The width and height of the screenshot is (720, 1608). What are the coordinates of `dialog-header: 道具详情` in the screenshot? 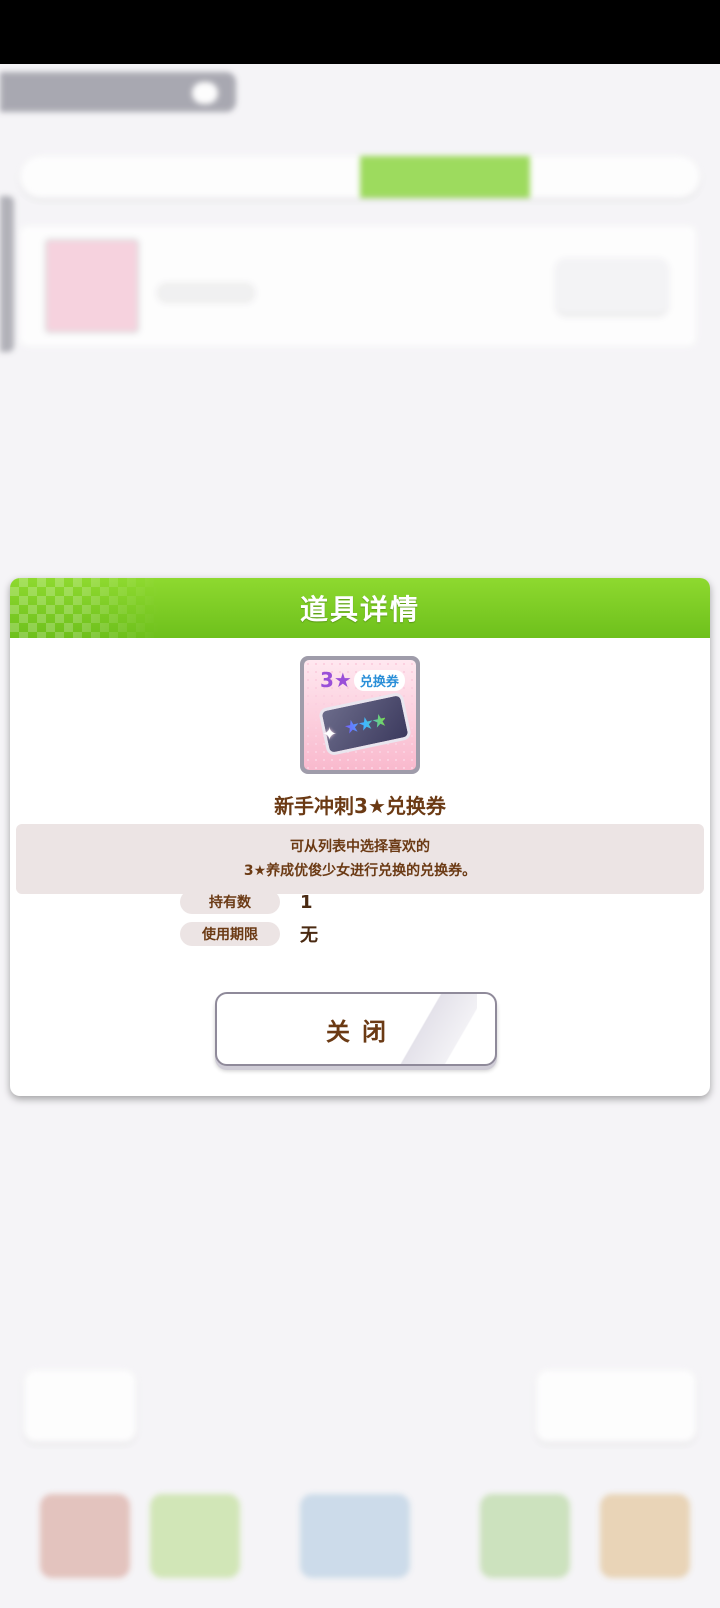 It's located at (360, 608).